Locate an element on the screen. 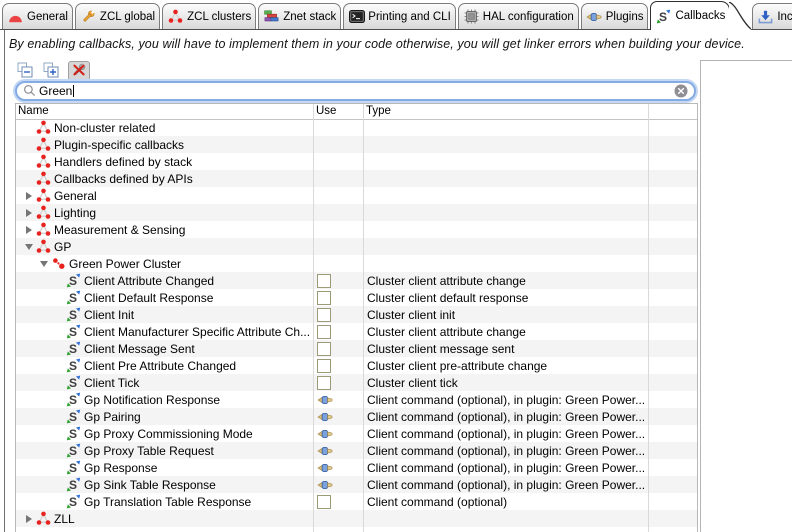 The height and width of the screenshot is (532, 792). tab-label: Plugins is located at coordinates (624, 16).